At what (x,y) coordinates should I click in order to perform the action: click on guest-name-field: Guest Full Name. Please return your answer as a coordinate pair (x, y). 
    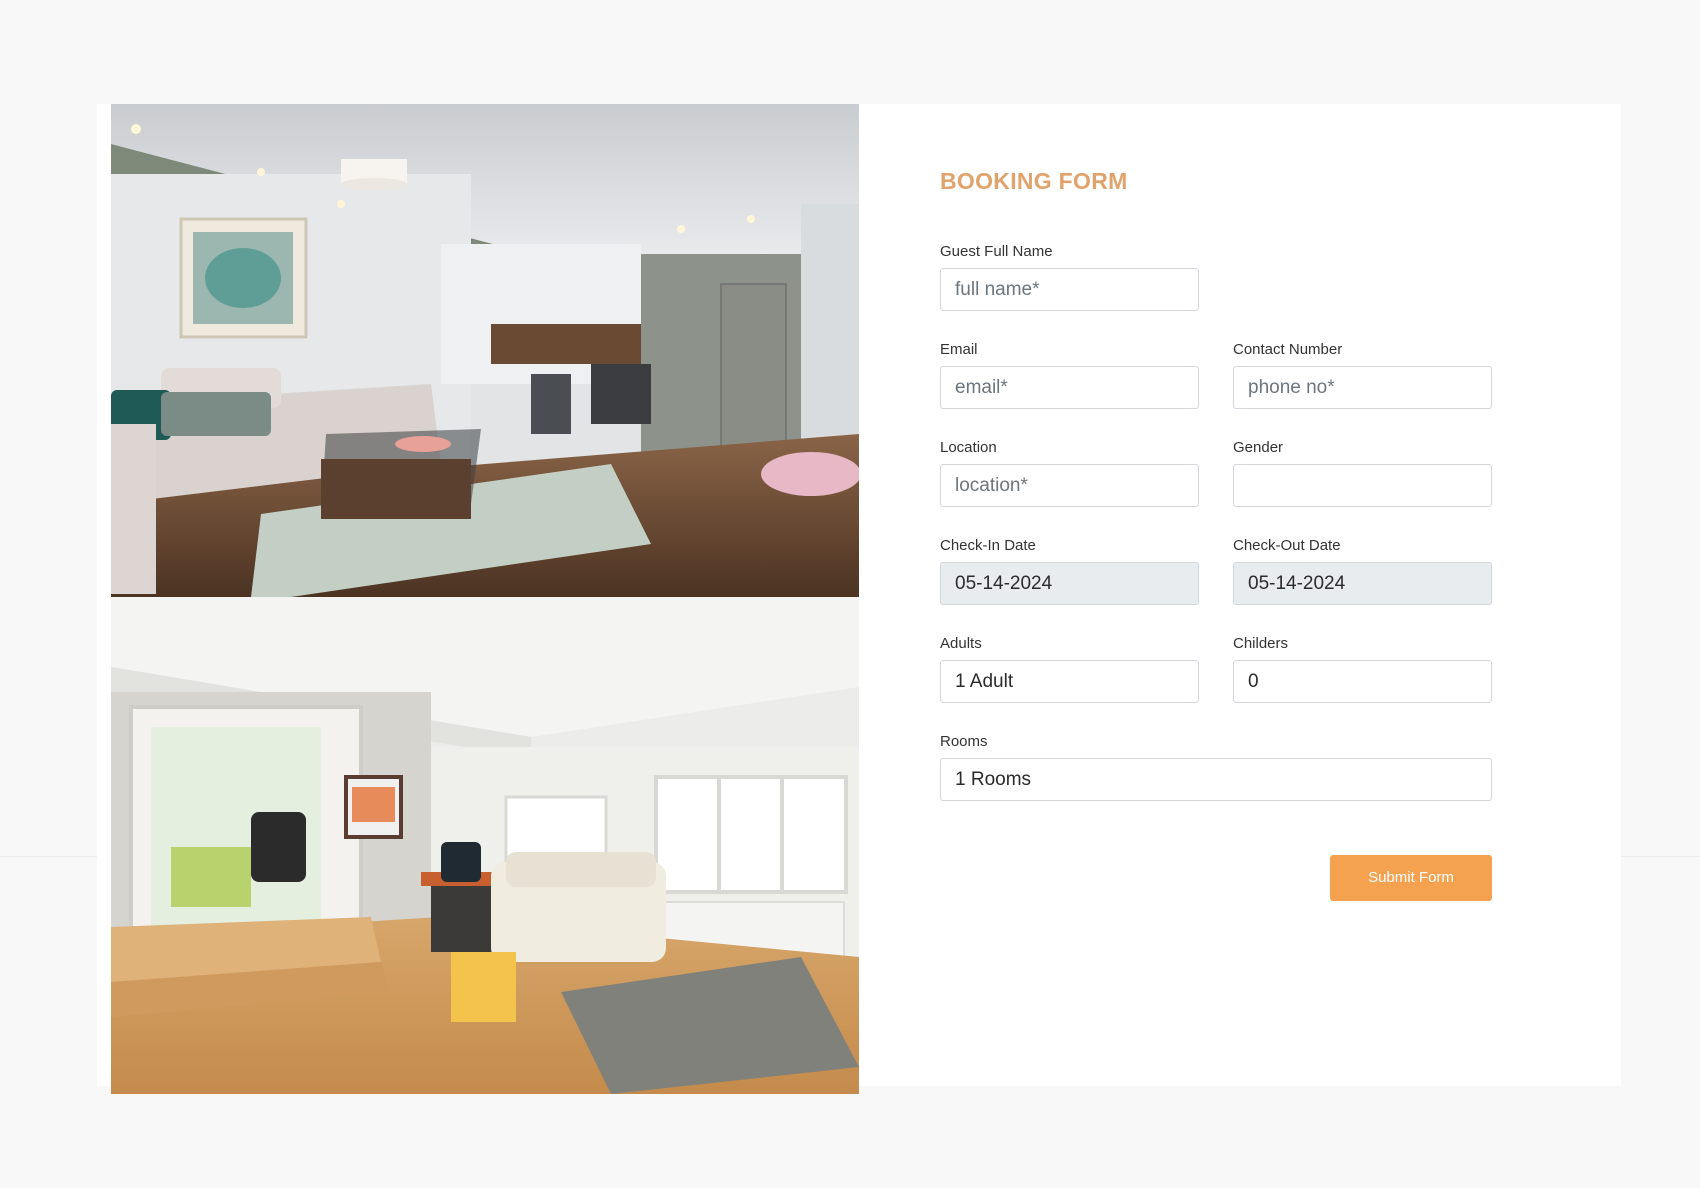
    Looking at the image, I should click on (1069, 276).